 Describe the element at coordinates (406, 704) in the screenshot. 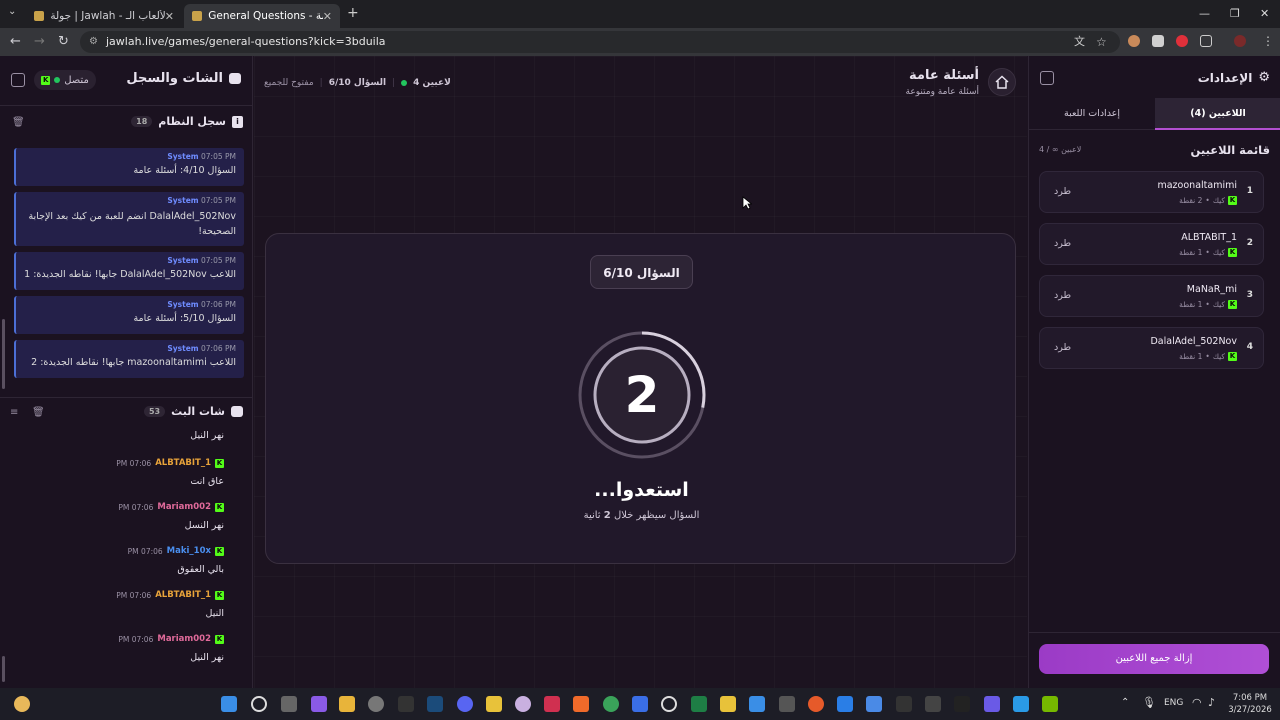

I see `epic-games-icon` at that location.